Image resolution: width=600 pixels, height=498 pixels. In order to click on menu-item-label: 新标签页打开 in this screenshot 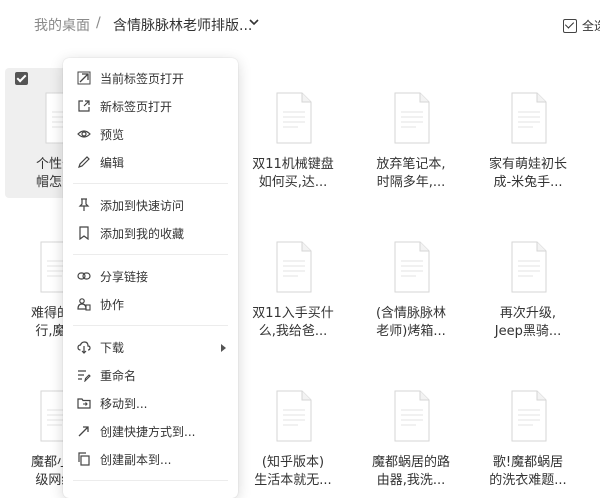, I will do `click(136, 106)`.